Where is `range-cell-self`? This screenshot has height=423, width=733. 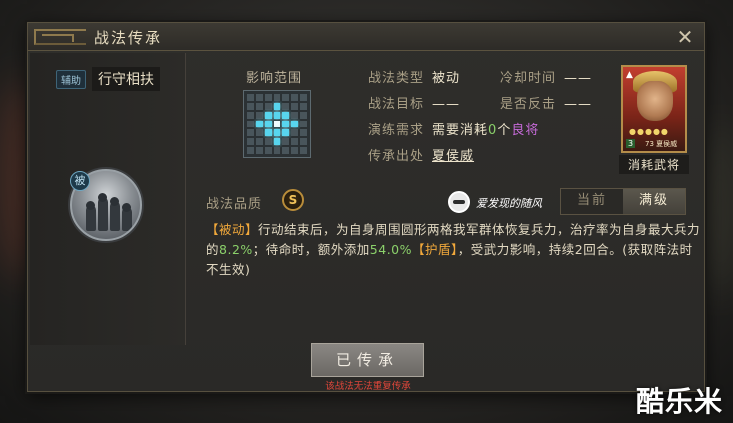
range-cell-self is located at coordinates (277, 124).